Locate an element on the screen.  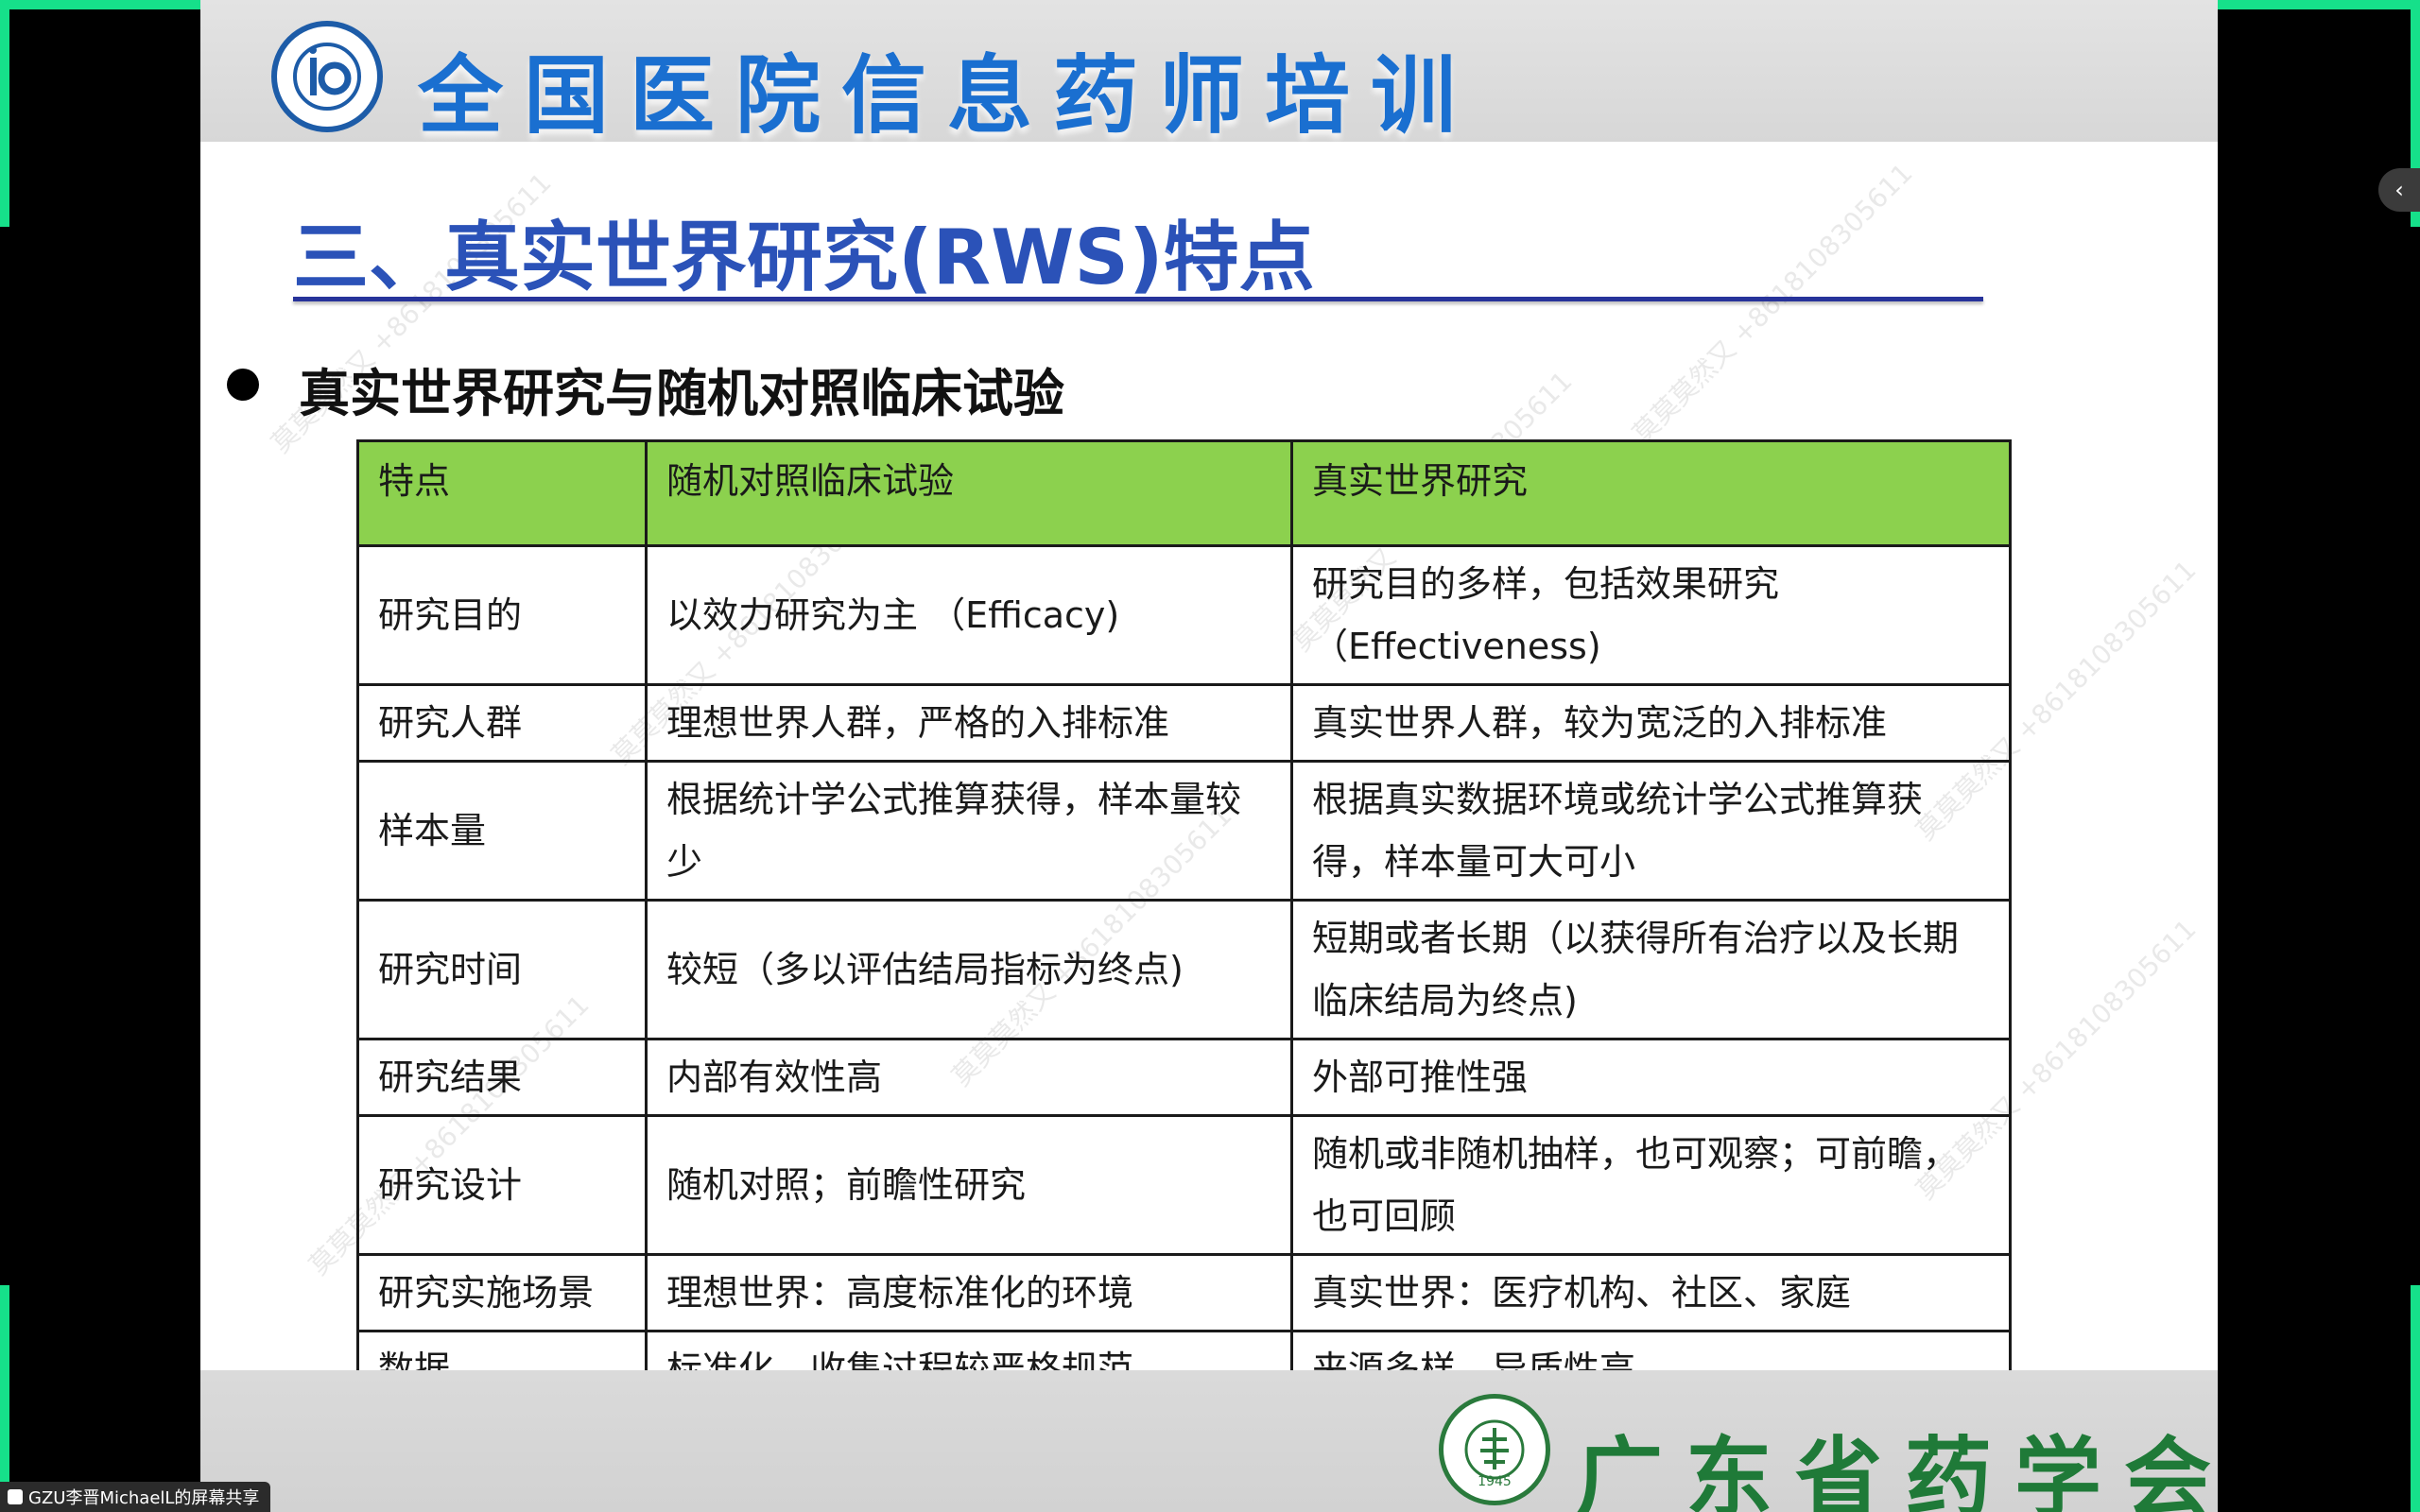
table-cell-feature: 研究目的 is located at coordinates (502, 615).